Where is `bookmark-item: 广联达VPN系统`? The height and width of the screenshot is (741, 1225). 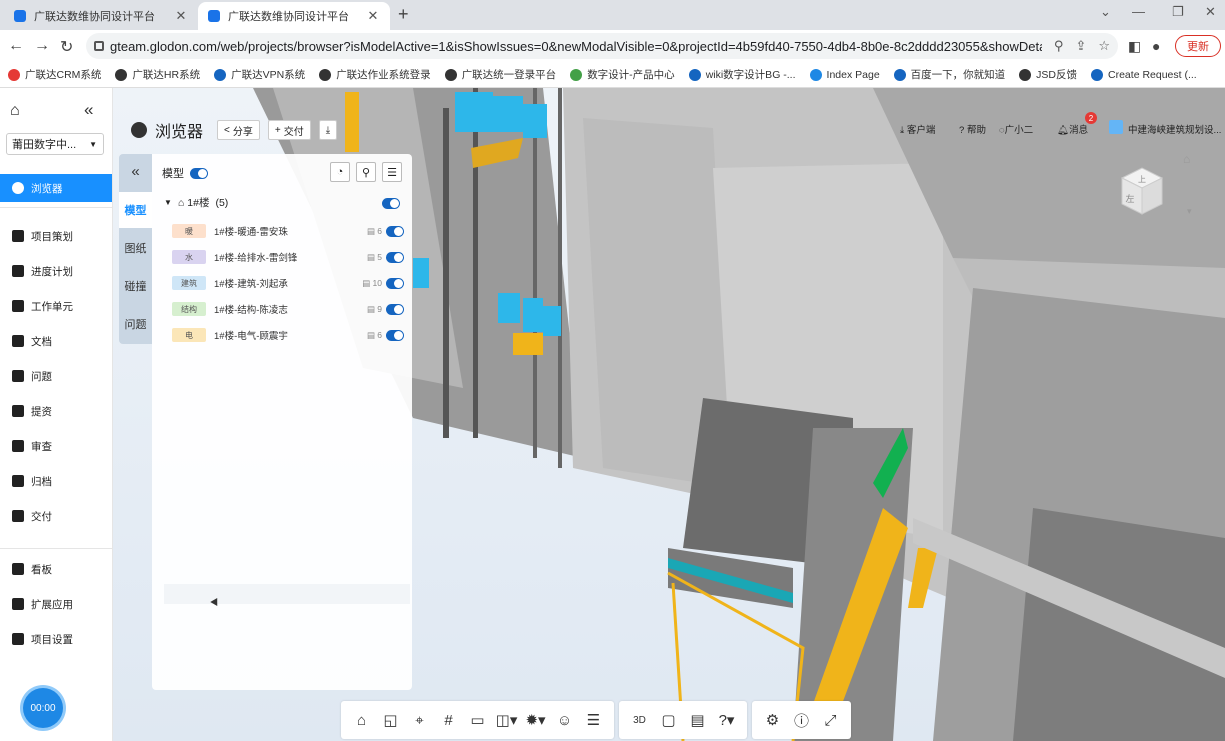 bookmark-item: 广联达VPN系统 is located at coordinates (259, 74).